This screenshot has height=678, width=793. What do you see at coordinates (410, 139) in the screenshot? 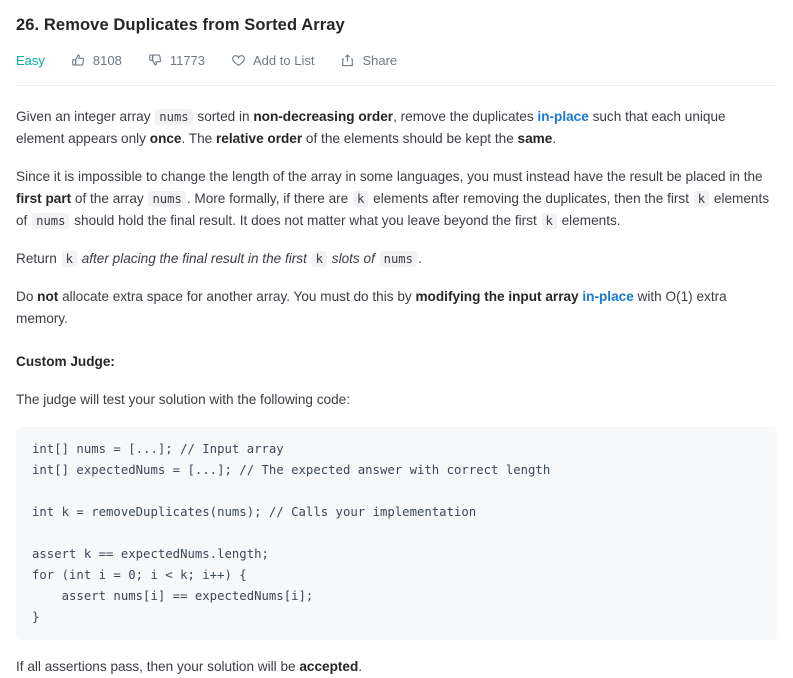
I see `text-fragment: of the elements should be kept the` at bounding box center [410, 139].